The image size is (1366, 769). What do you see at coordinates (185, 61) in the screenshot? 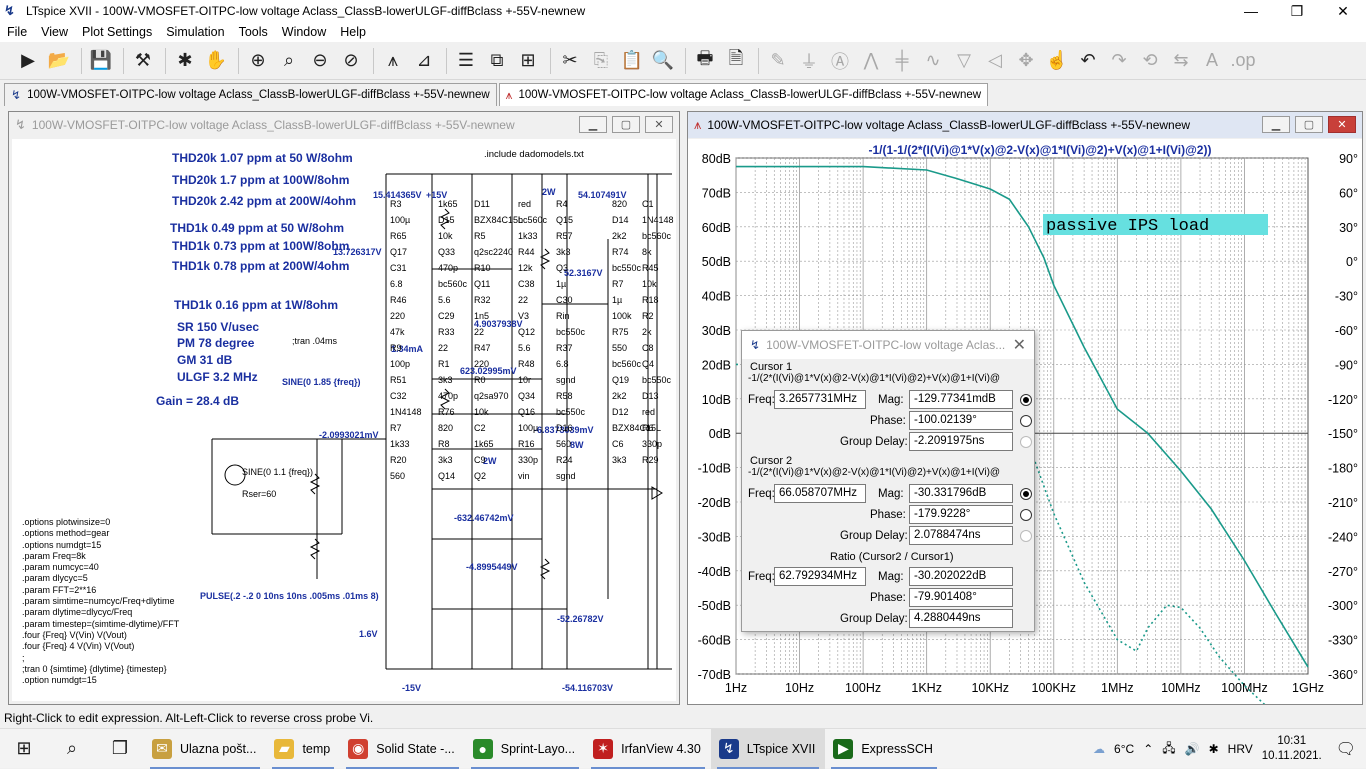
I see `halt-icon: ✱` at bounding box center [185, 61].